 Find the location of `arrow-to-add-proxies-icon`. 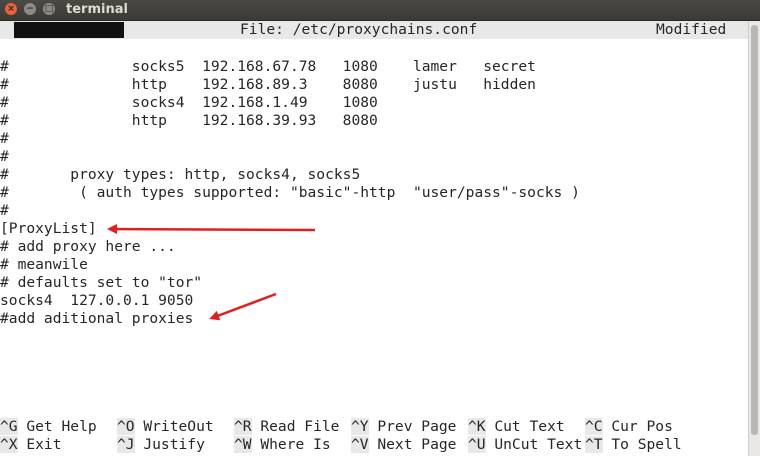

arrow-to-add-proxies-icon is located at coordinates (243, 306).